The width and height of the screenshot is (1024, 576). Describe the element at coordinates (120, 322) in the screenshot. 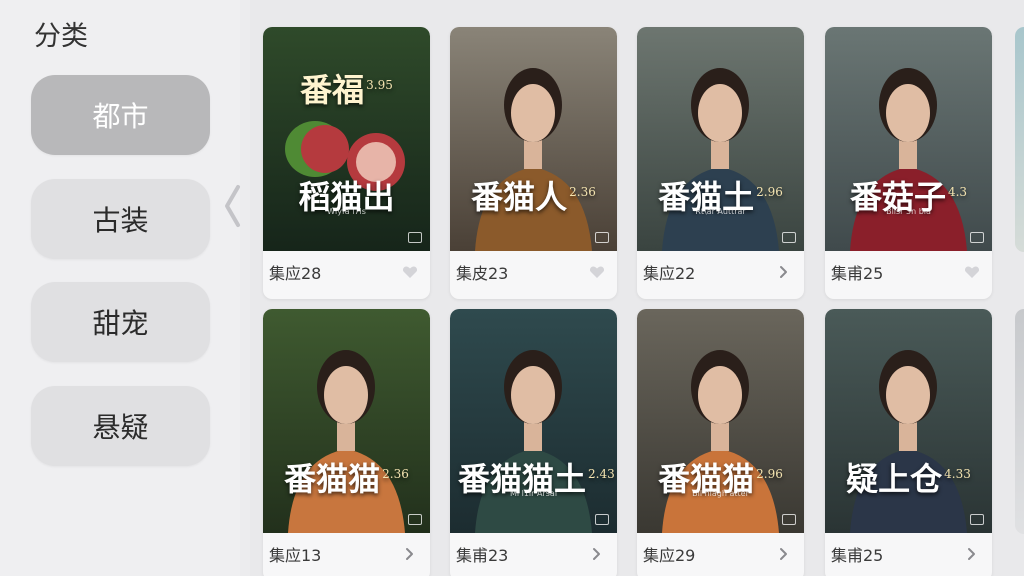

I see `category-button-romance: 甜宠` at that location.